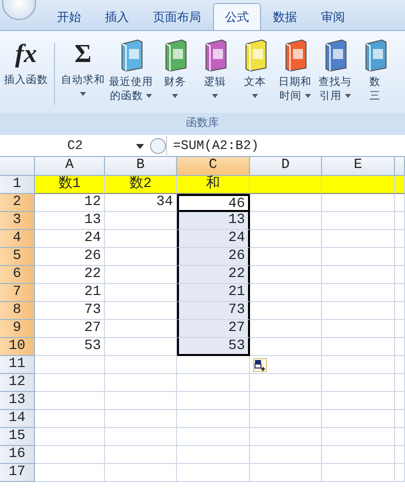 This screenshot has width=405, height=489. I want to click on row-header: 7, so click(17, 293).